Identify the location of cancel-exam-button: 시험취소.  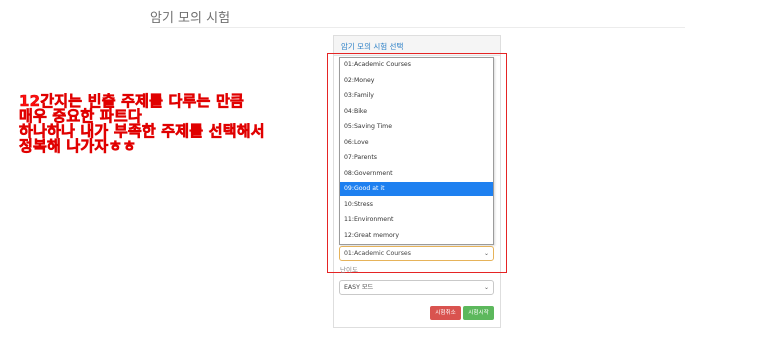
(445, 313).